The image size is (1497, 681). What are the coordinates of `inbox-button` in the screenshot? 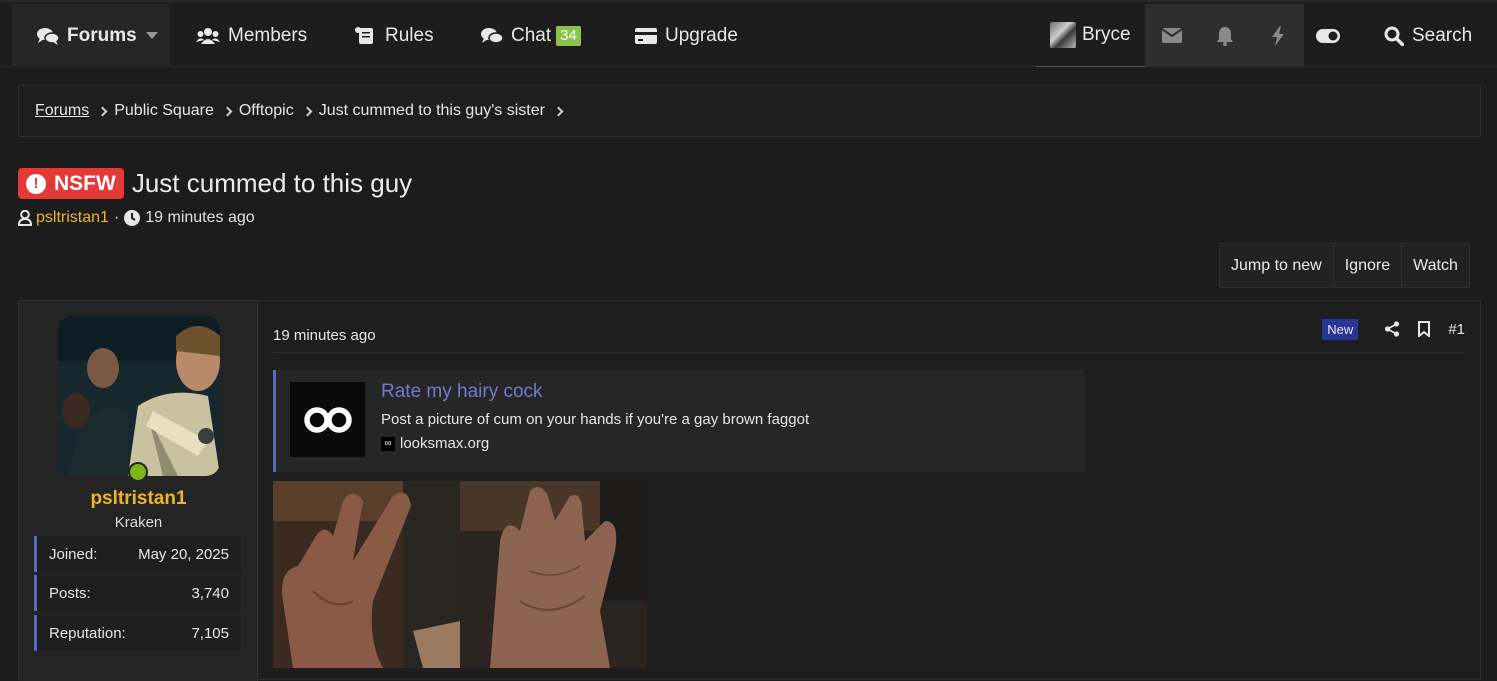 It's located at (1171, 35).